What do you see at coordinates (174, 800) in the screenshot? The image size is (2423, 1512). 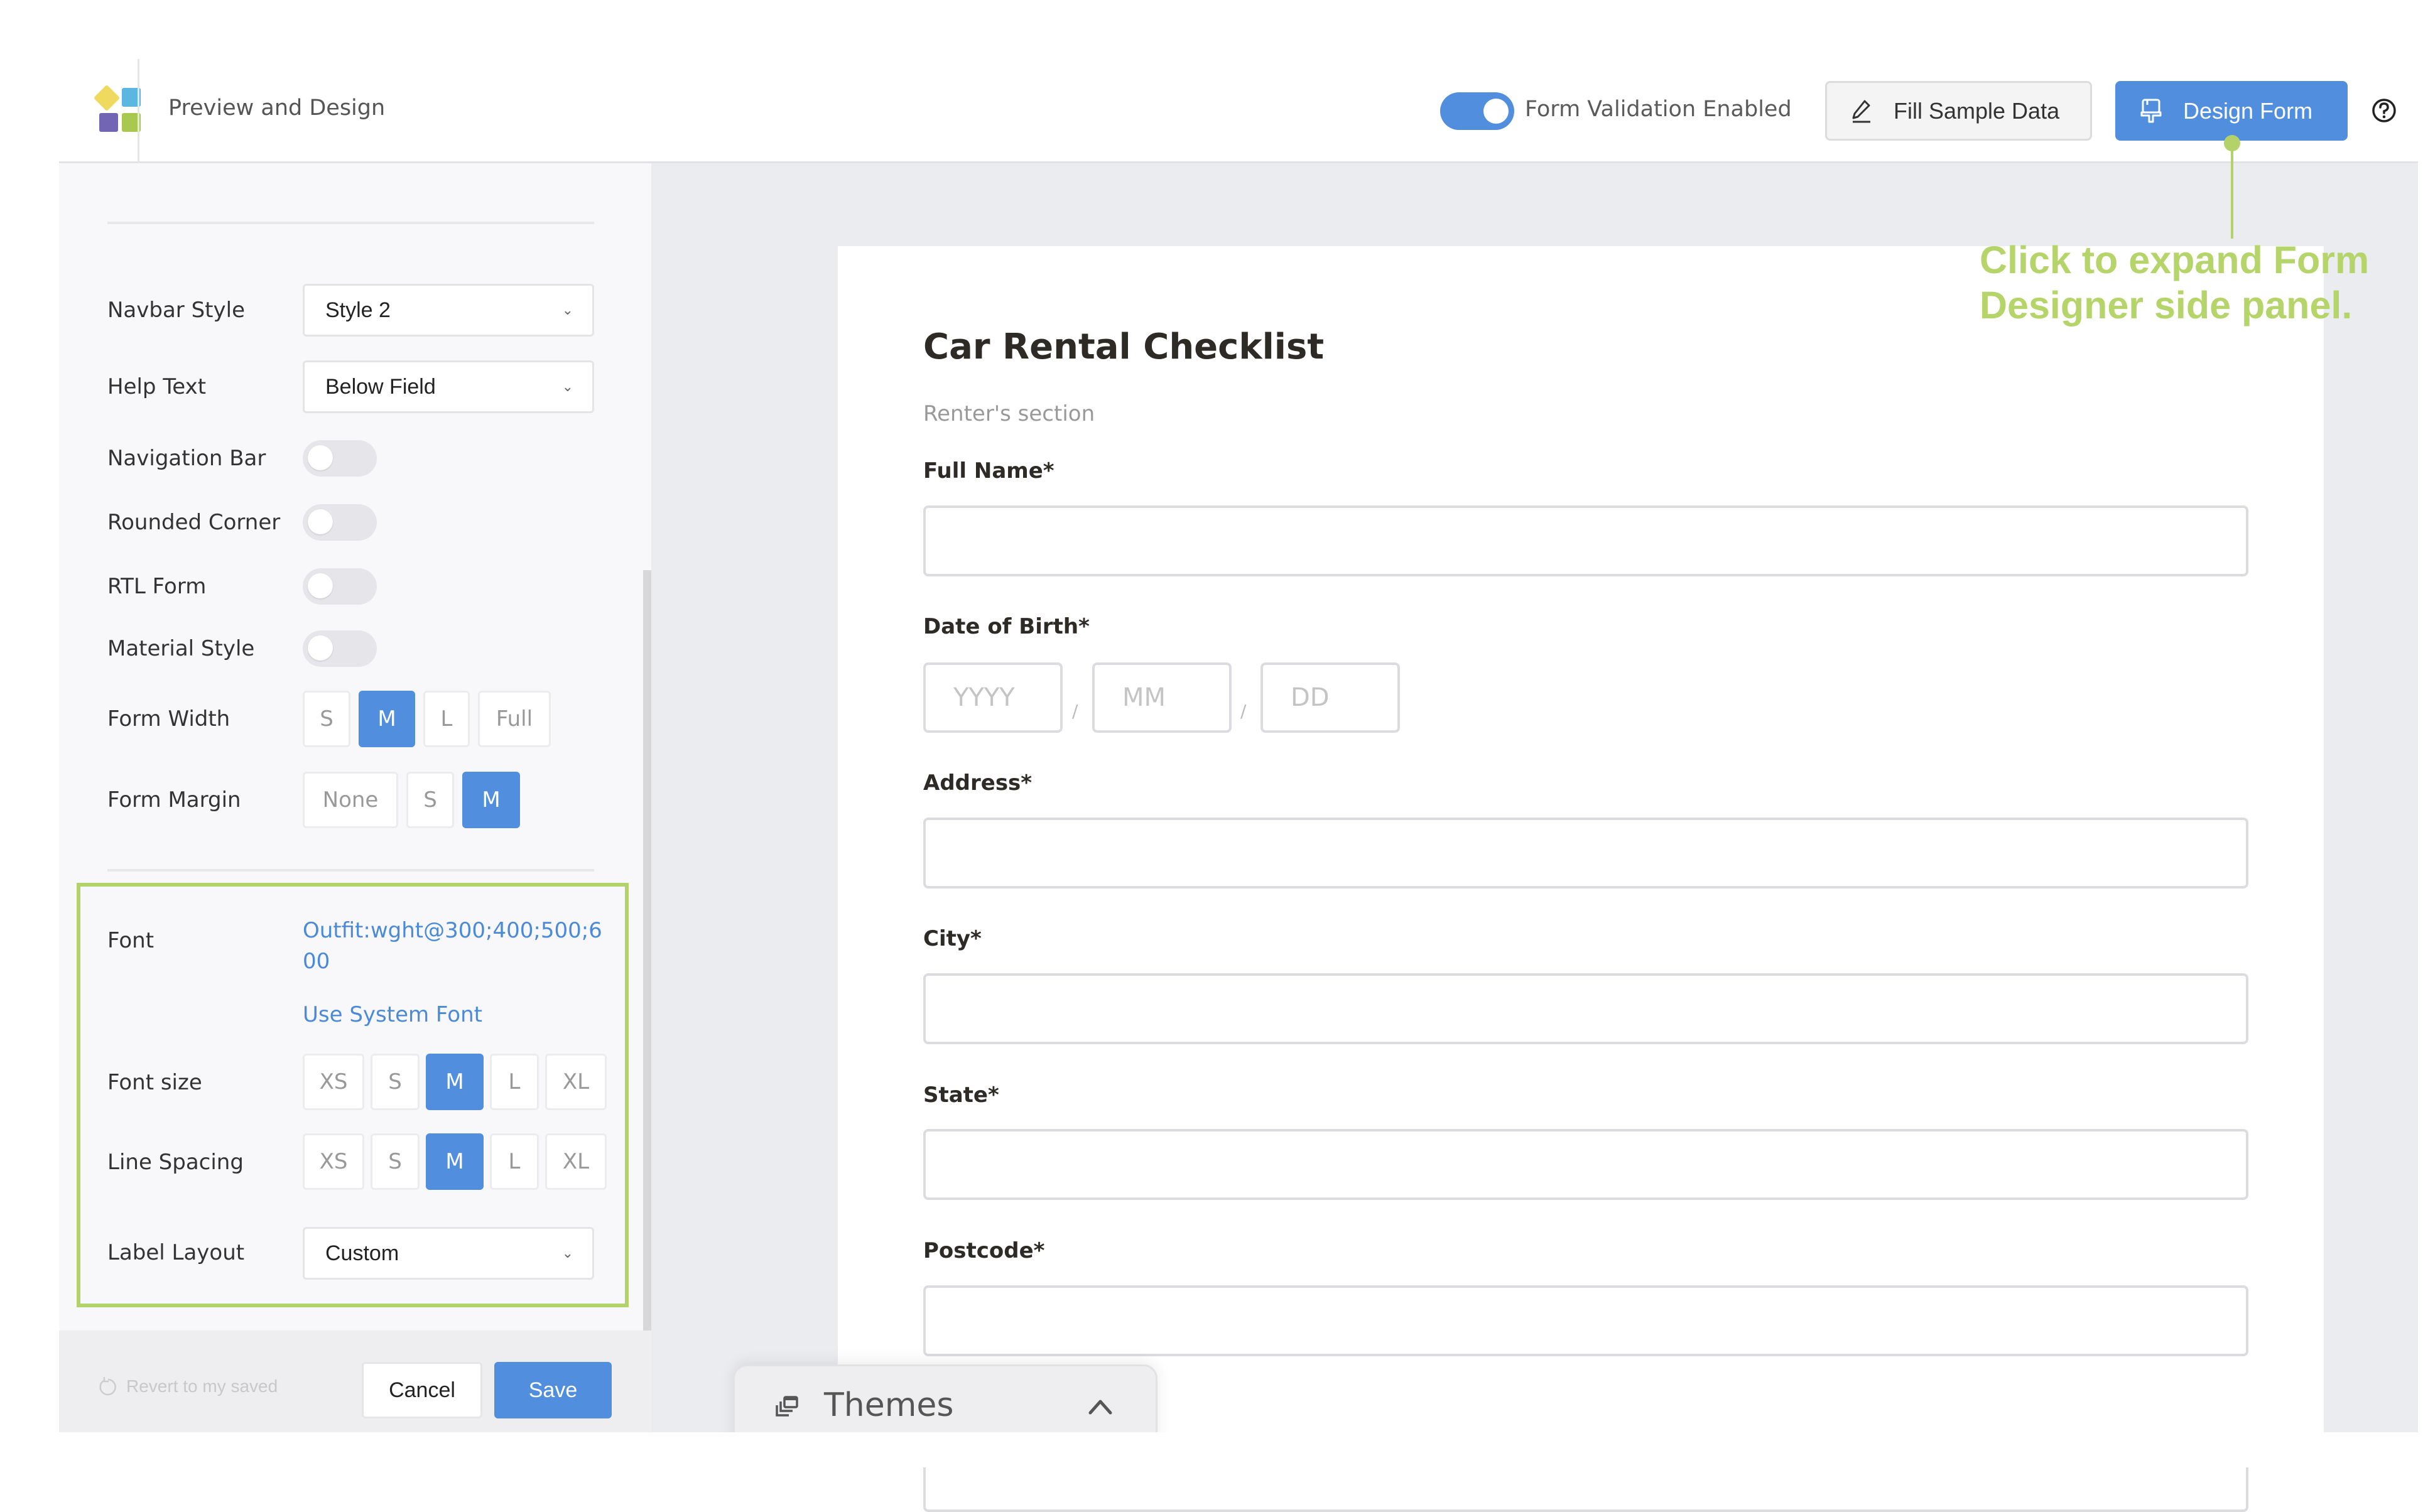 I see `form-margin-label: Form Margin` at bounding box center [174, 800].